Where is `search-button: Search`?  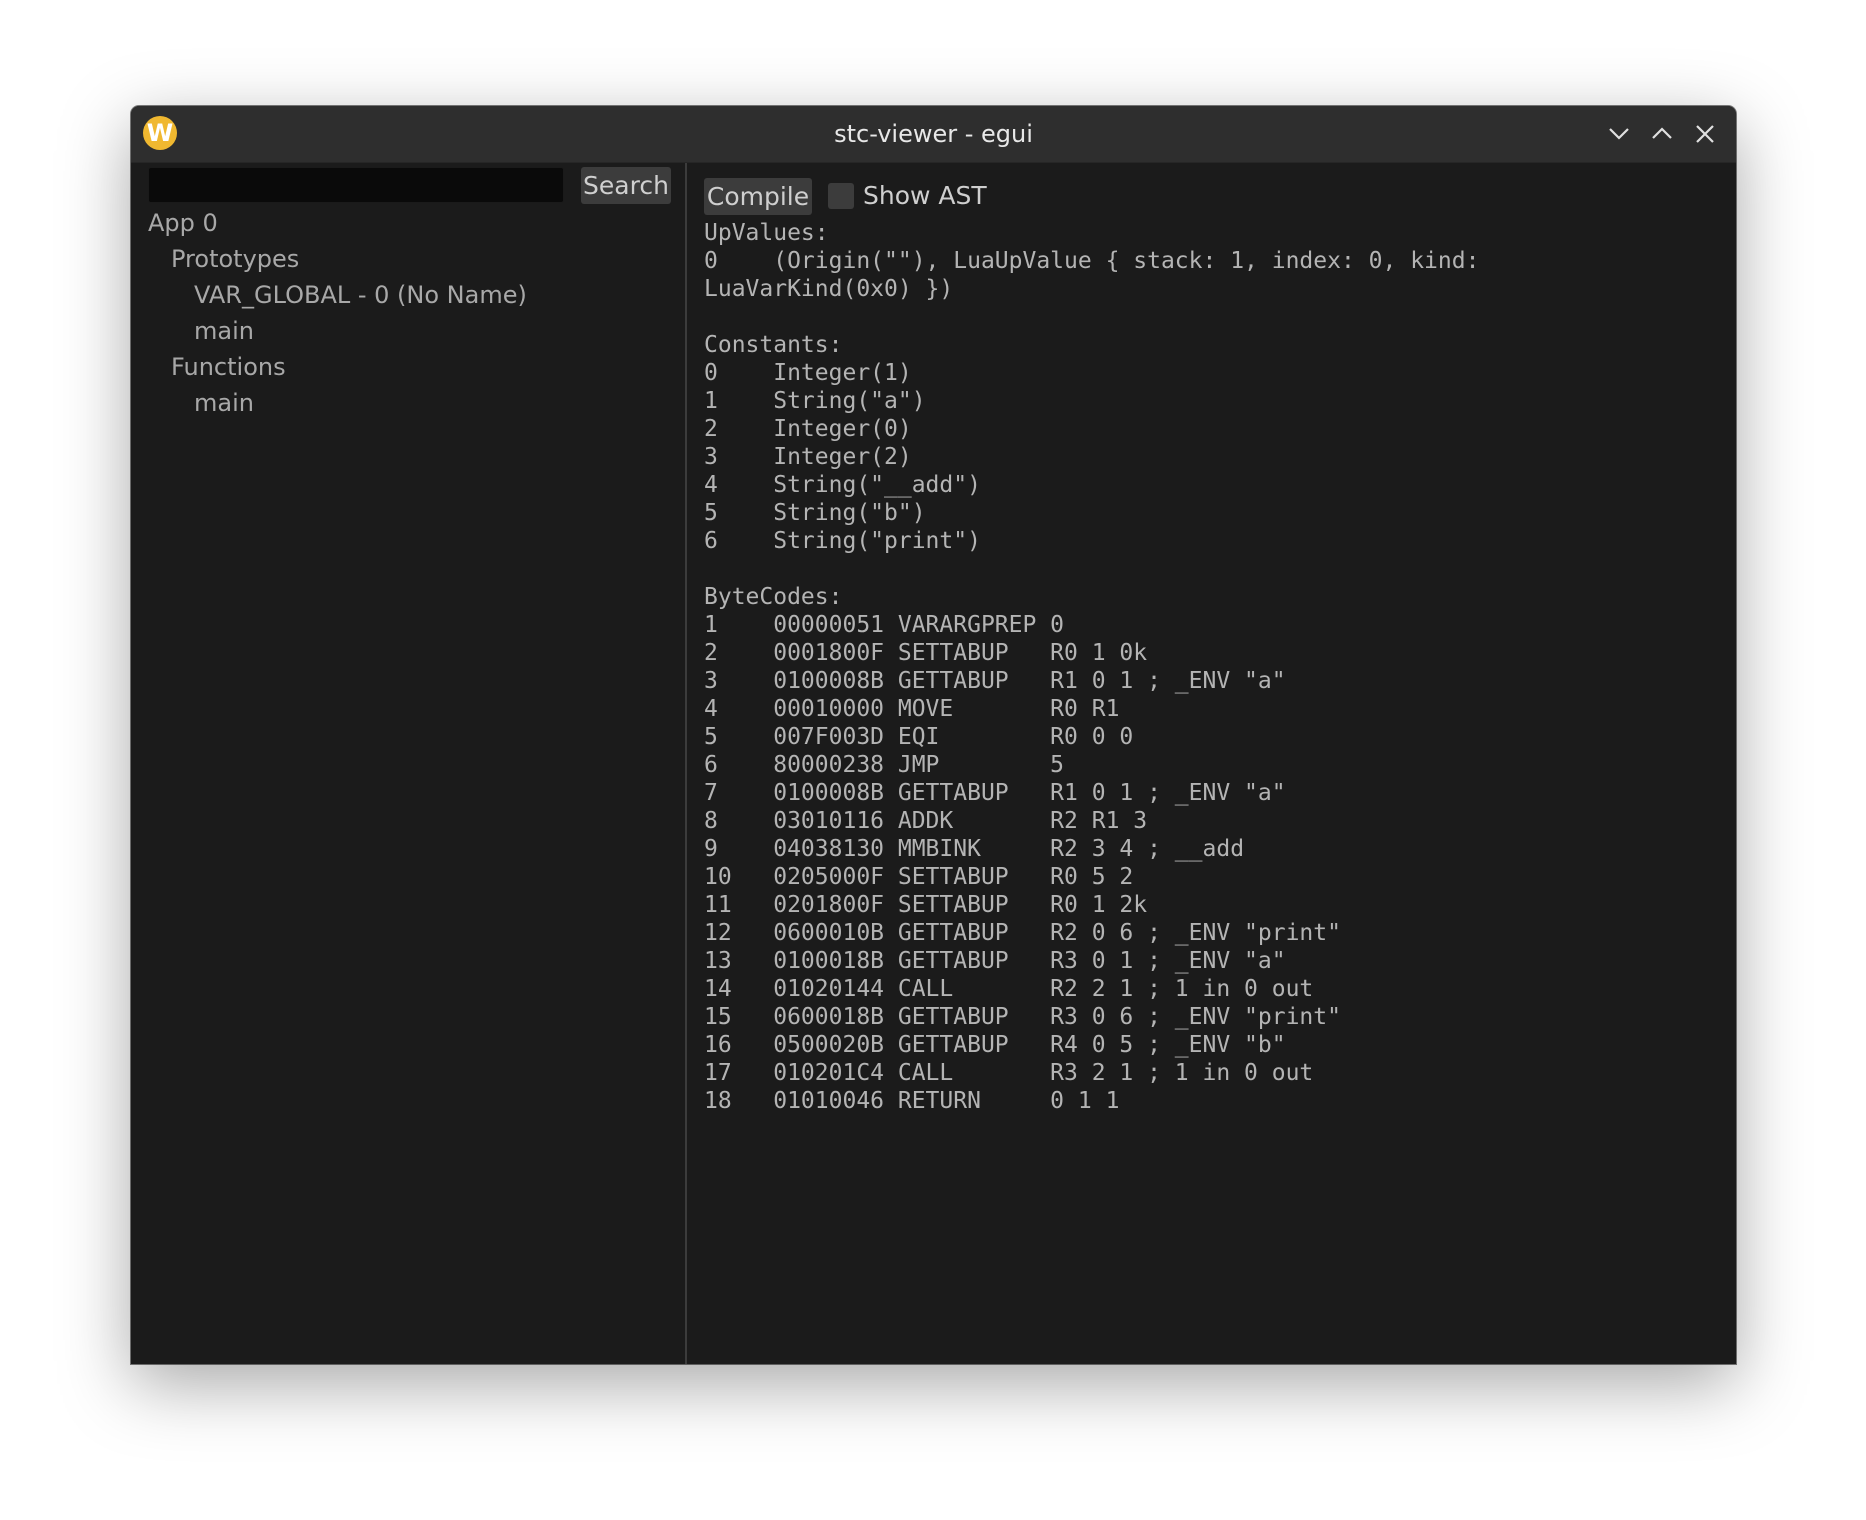 search-button: Search is located at coordinates (626, 185).